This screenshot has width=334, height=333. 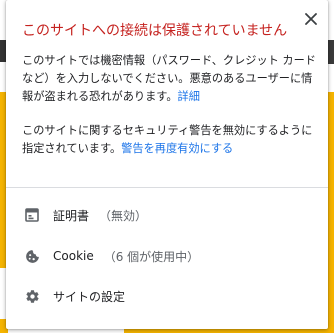 I want to click on cookie-row: Cookie （6 個が使用中）, so click(x=167, y=256).